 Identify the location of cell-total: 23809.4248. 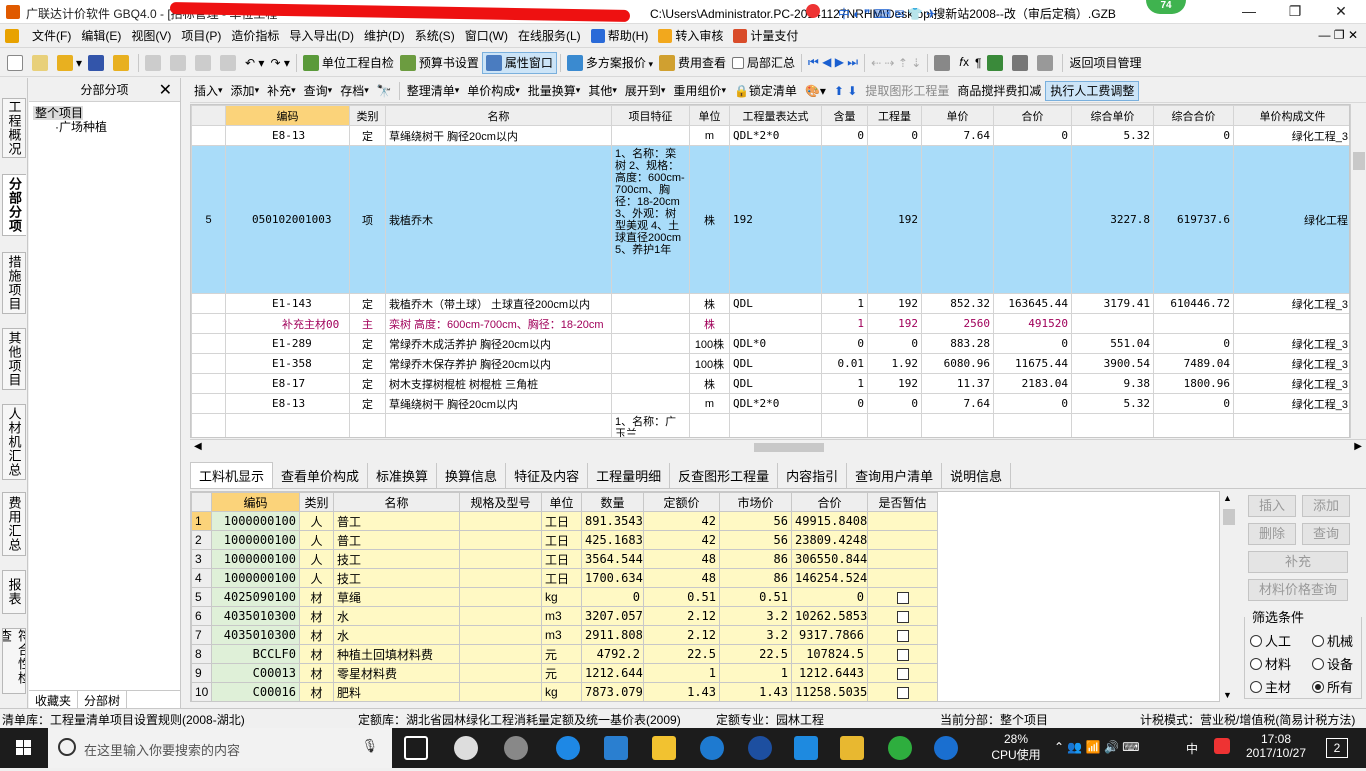
(829, 540).